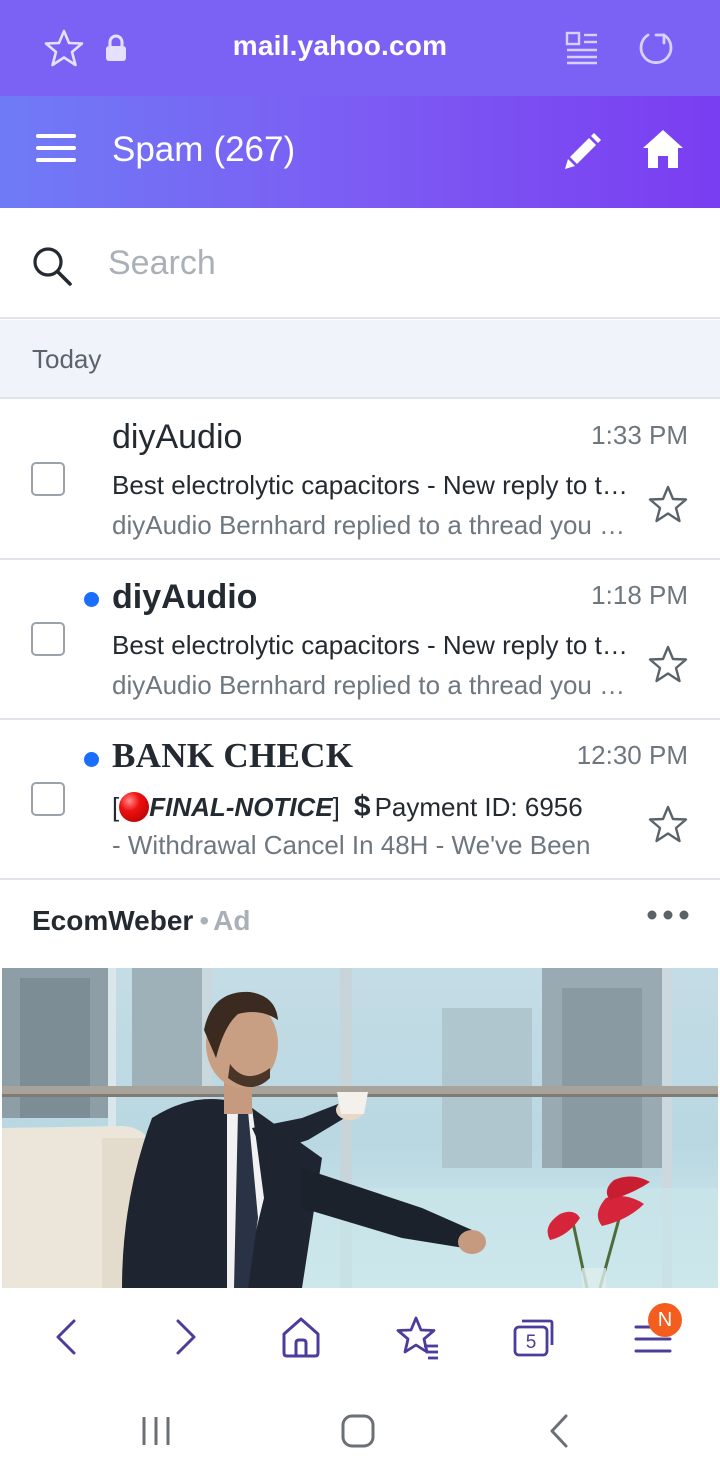 This screenshot has height=1480, width=720. Describe the element at coordinates (254, 149) in the screenshot. I see `folder-count: (267)` at that location.